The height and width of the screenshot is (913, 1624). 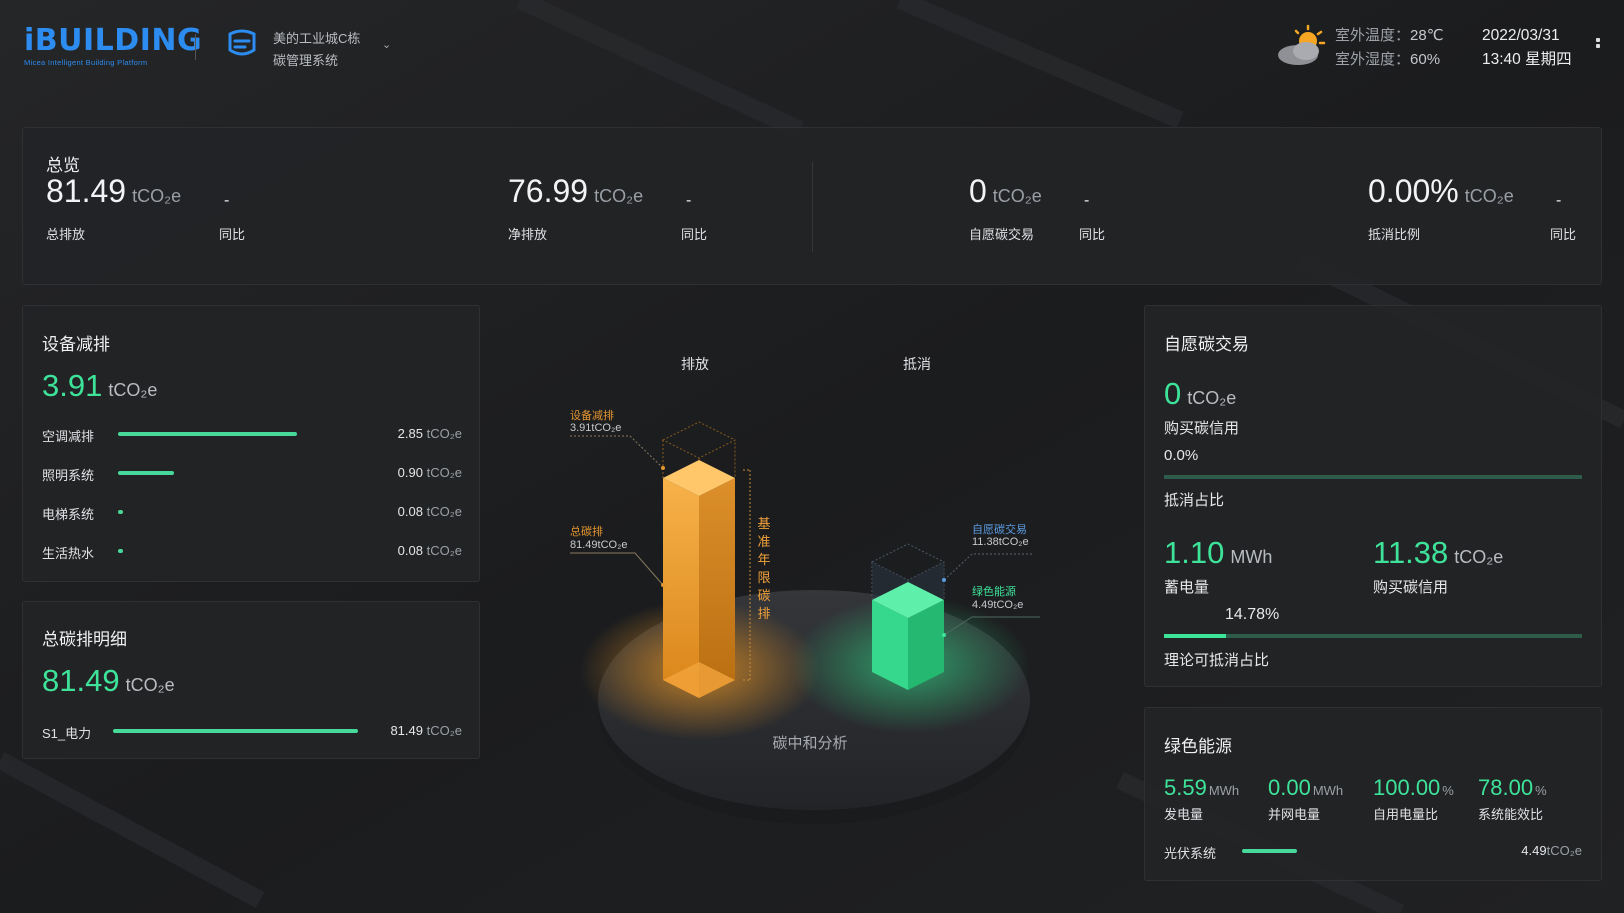 I want to click on device-row: 空调减排 2.85 tCO₂e, so click(x=252, y=434).